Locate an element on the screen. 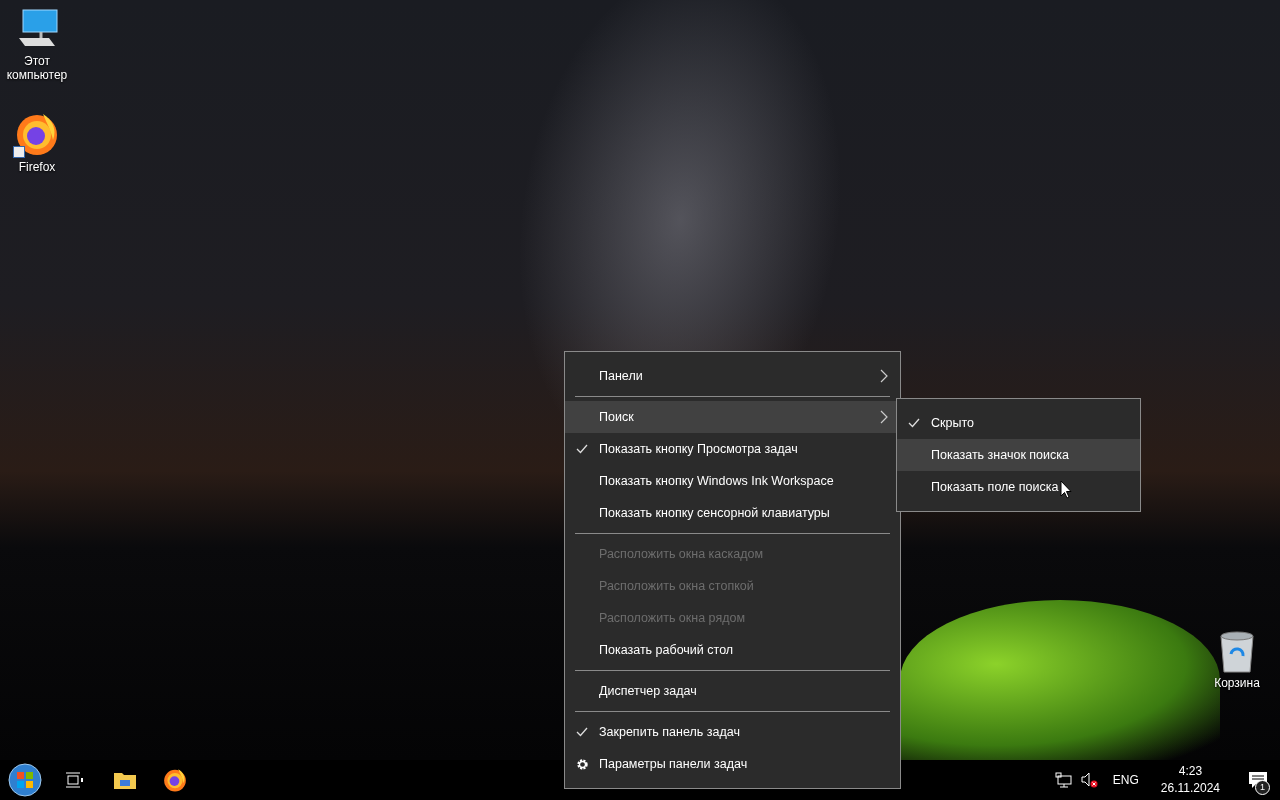 The image size is (1280, 800). menu-item: Параметры панели задач is located at coordinates (732, 764).